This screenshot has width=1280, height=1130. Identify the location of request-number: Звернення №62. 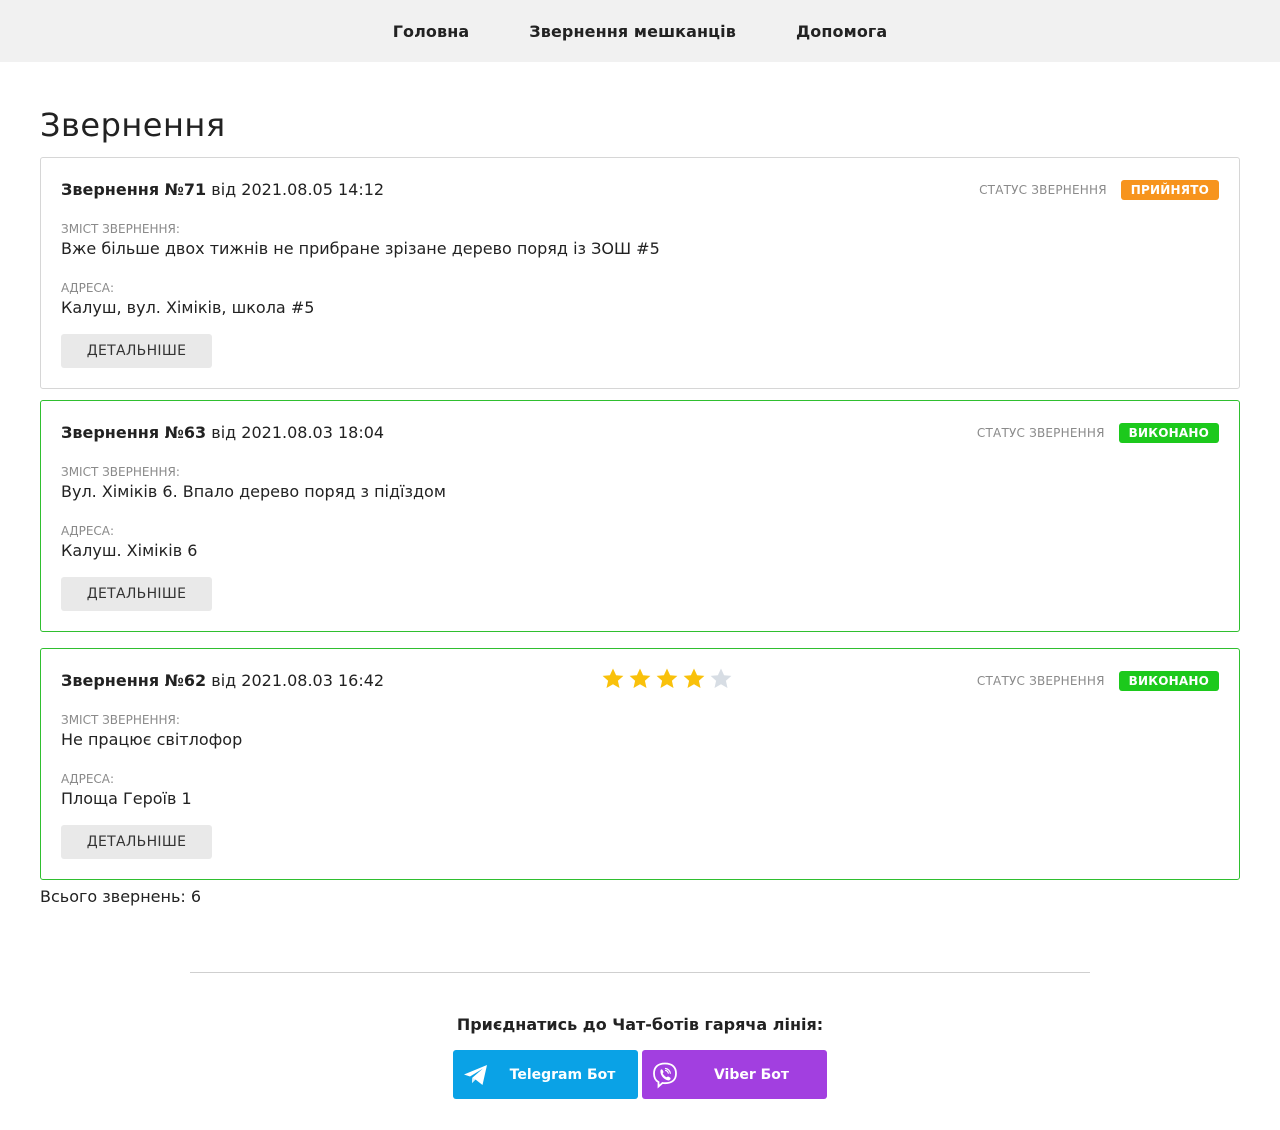
(134, 680).